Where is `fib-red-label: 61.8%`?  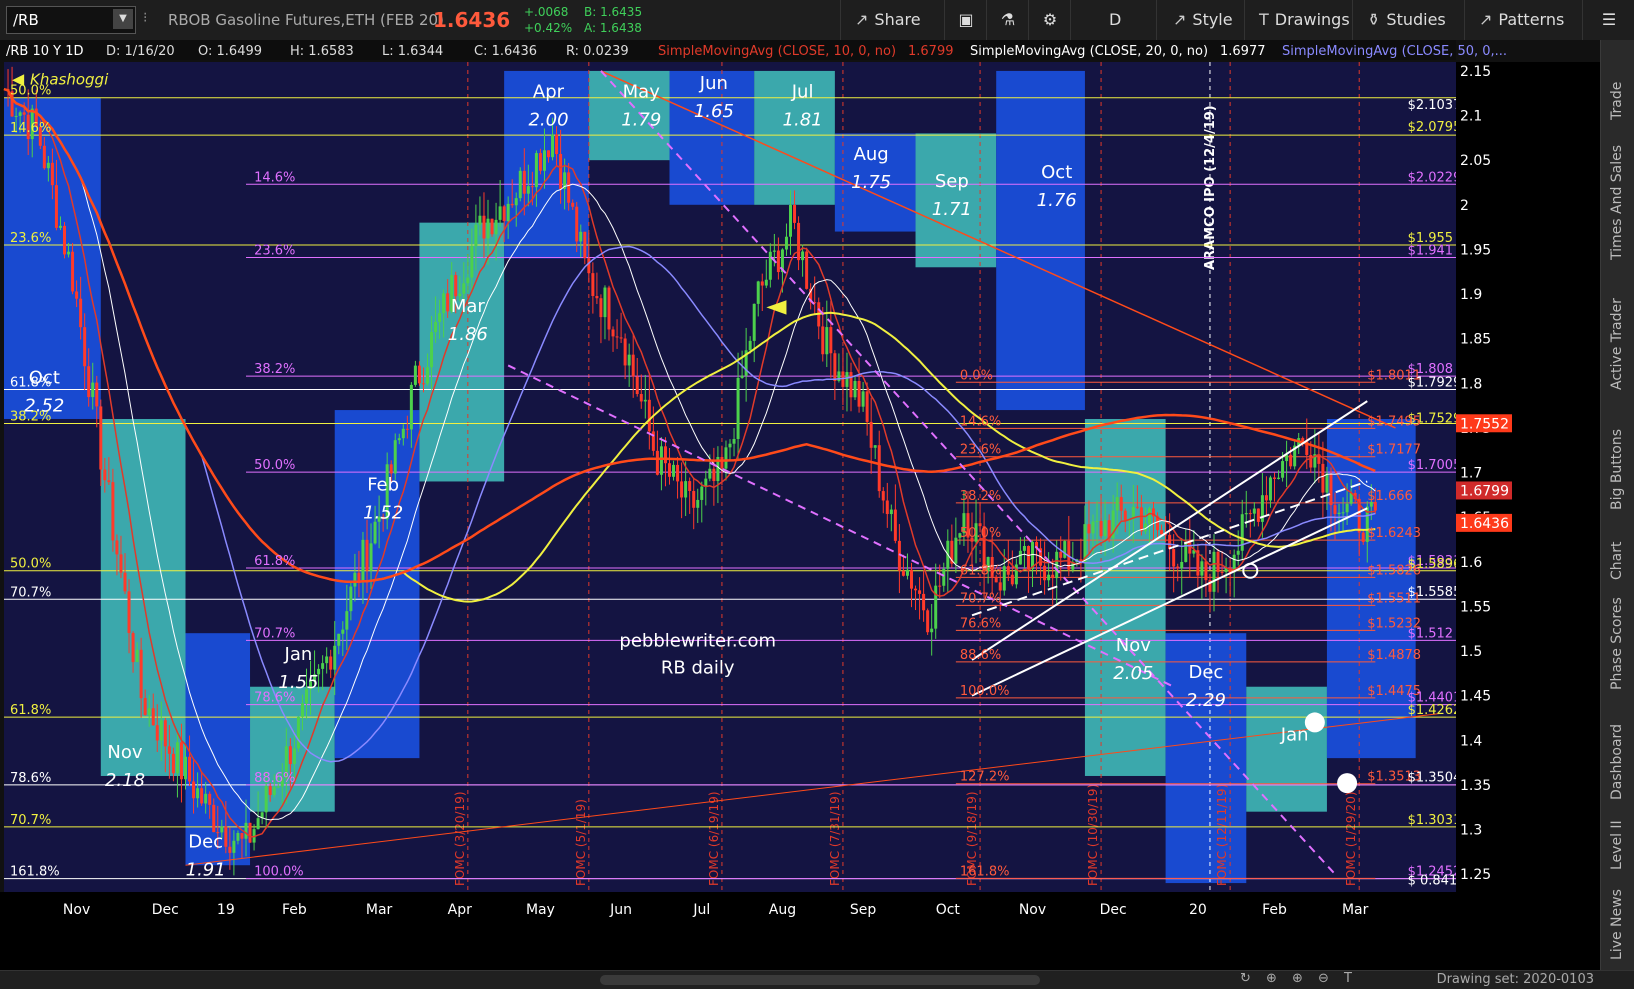 fib-red-label: 61.8% is located at coordinates (980, 570).